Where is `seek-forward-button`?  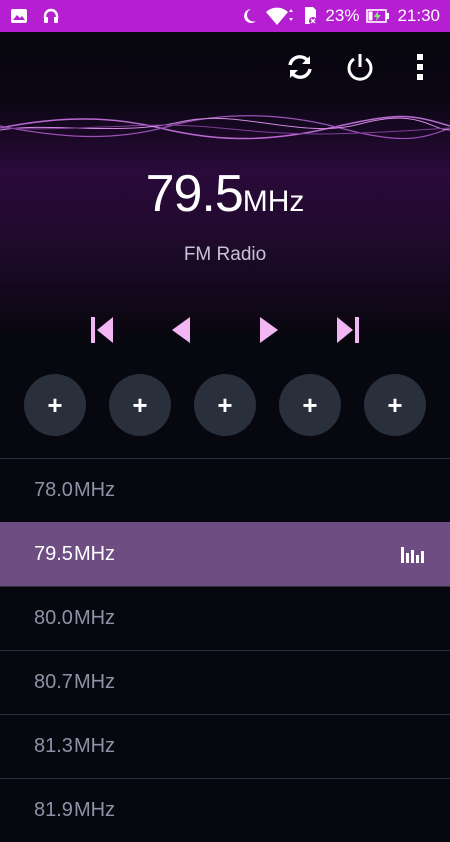 seek-forward-button is located at coordinates (270, 332).